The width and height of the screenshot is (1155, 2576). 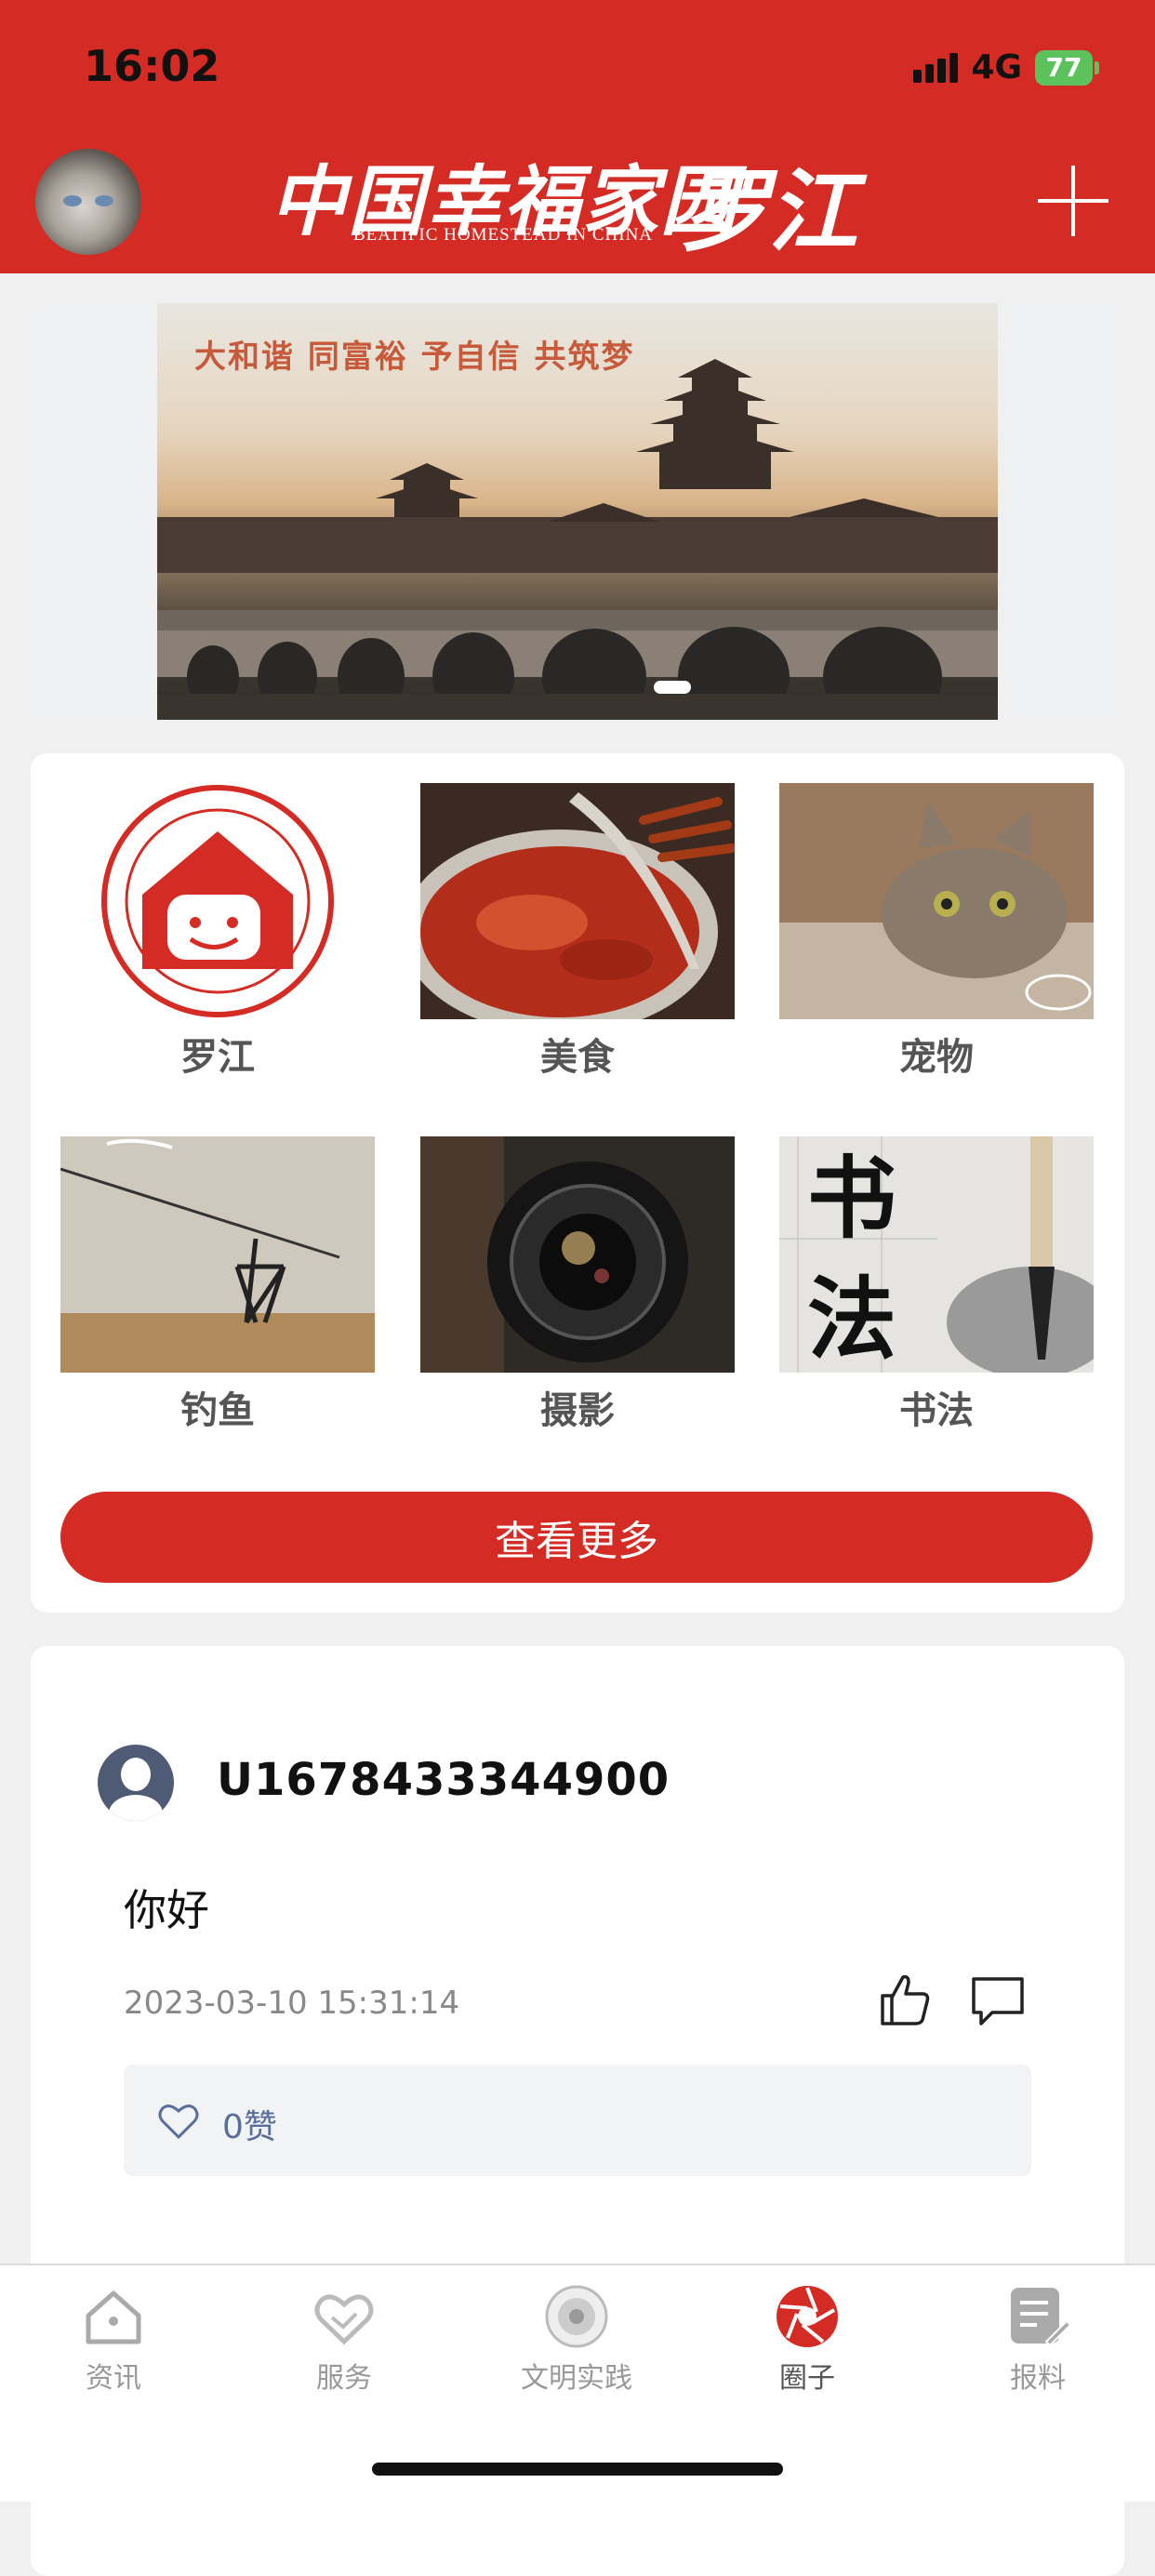 I want to click on signal-icon, so click(x=936, y=67).